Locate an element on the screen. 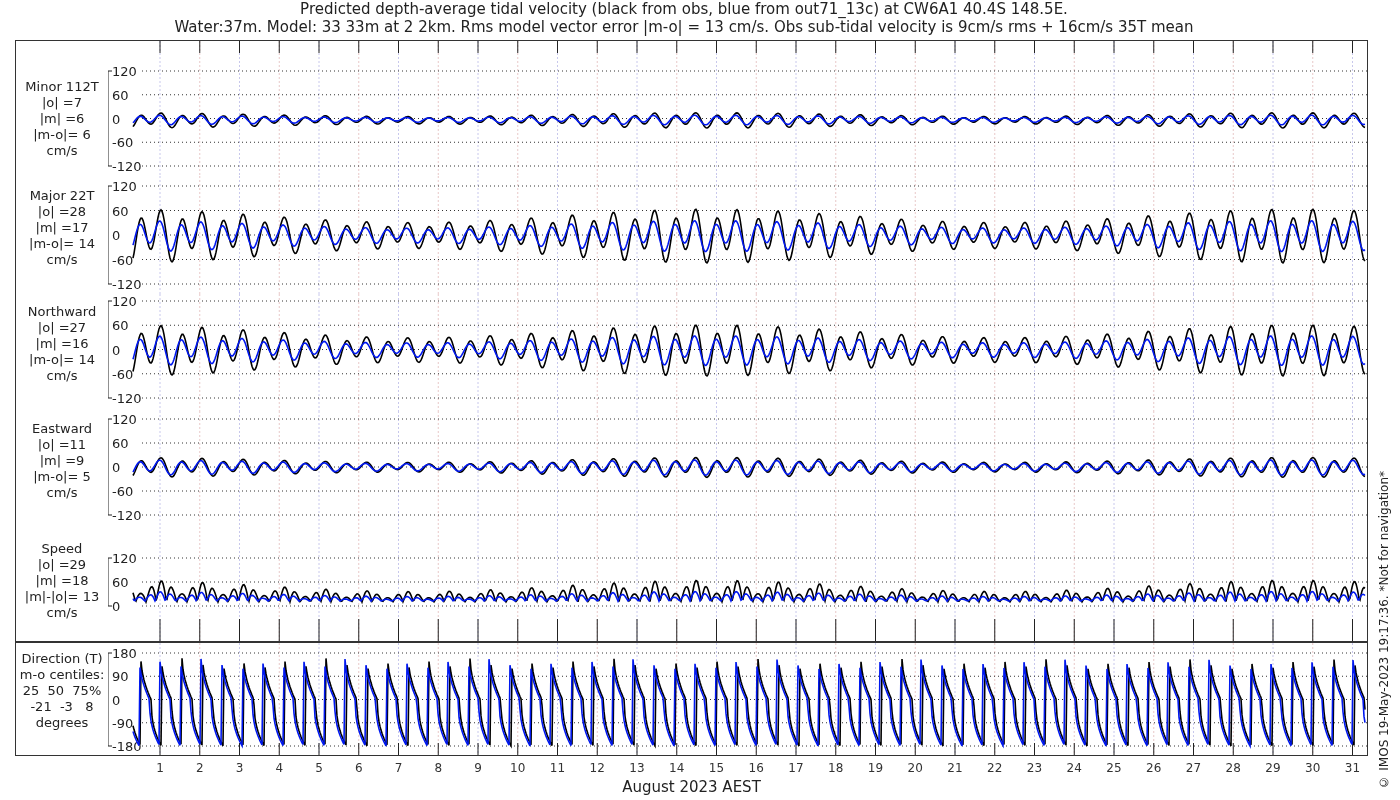 This screenshot has height=800, width=1400. day-label: 13 is located at coordinates (637, 768).